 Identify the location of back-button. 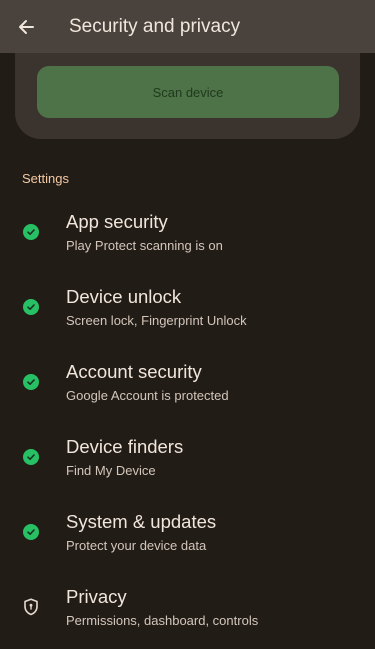
(26, 26).